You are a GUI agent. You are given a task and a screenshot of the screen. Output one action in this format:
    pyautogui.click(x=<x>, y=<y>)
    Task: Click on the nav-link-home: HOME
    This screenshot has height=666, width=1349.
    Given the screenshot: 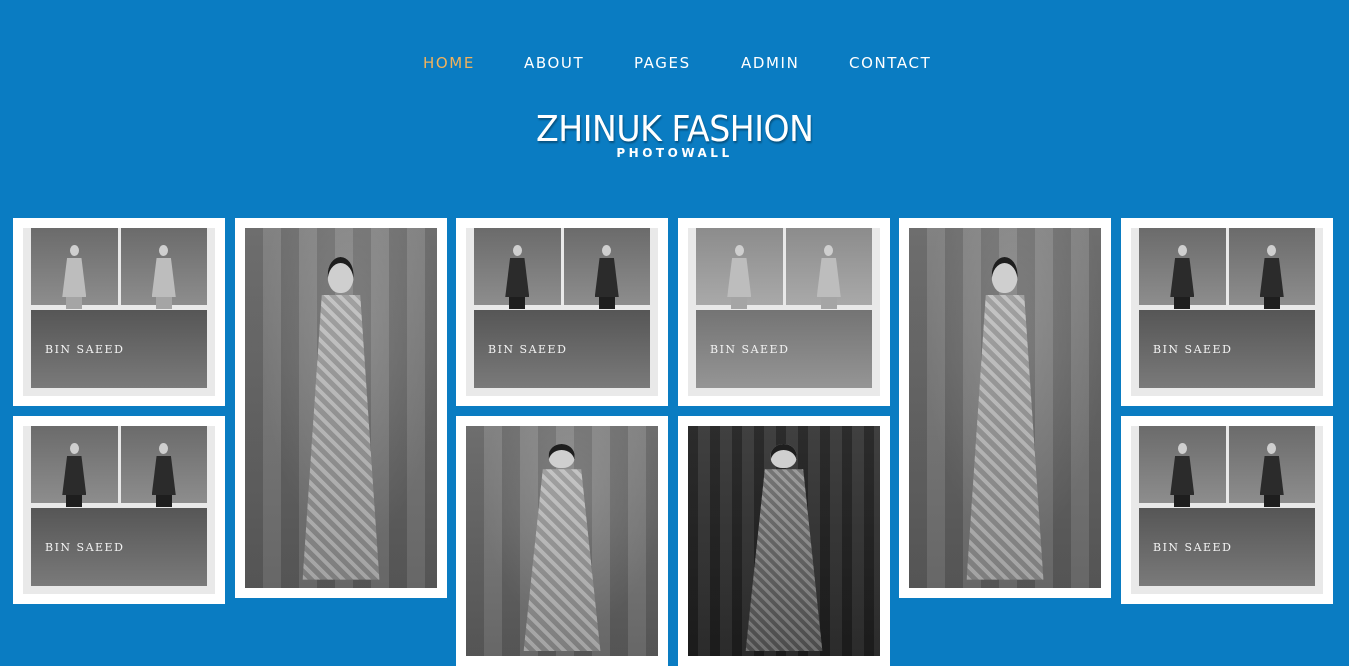 What is the action you would take?
    pyautogui.click(x=449, y=63)
    